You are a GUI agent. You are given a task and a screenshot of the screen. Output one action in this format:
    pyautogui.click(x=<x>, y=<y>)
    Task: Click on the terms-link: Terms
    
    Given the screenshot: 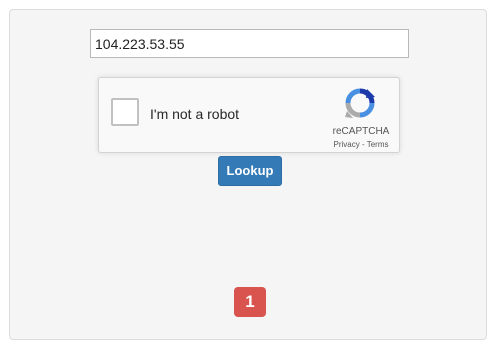 What is the action you would take?
    pyautogui.click(x=378, y=144)
    